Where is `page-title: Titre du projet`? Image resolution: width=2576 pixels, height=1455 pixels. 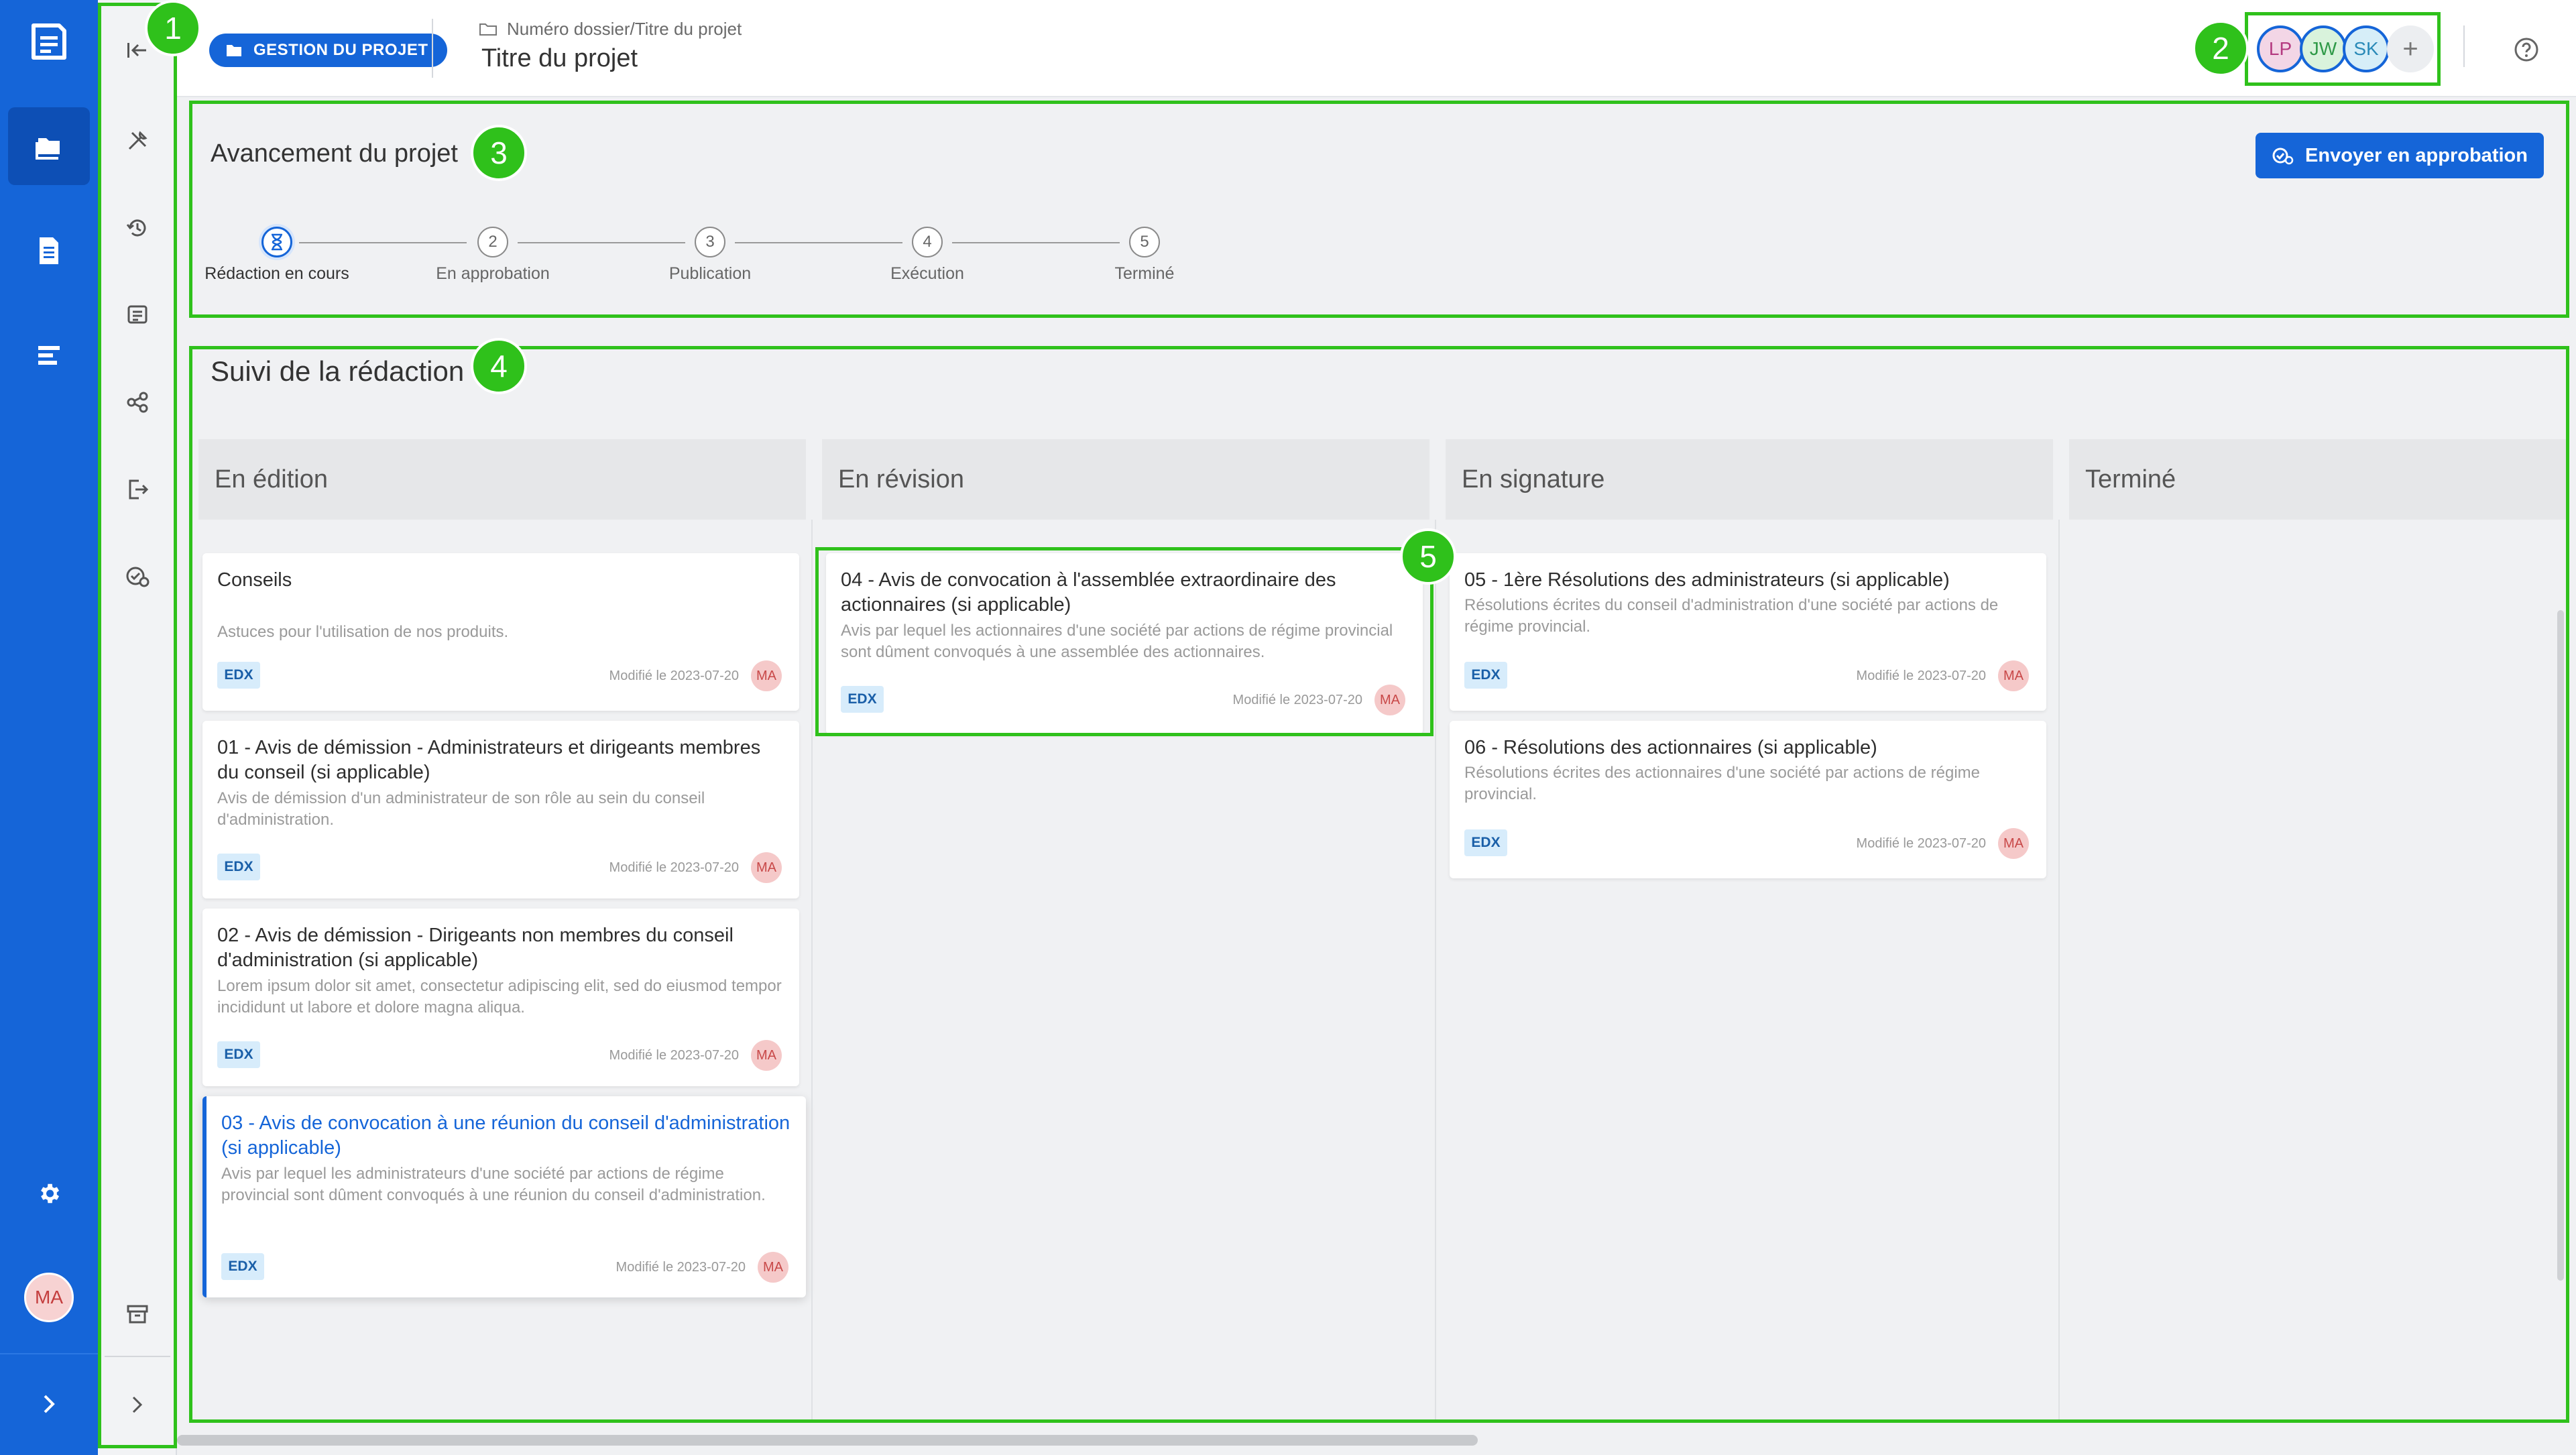 page-title: Titre du projet is located at coordinates (559, 58).